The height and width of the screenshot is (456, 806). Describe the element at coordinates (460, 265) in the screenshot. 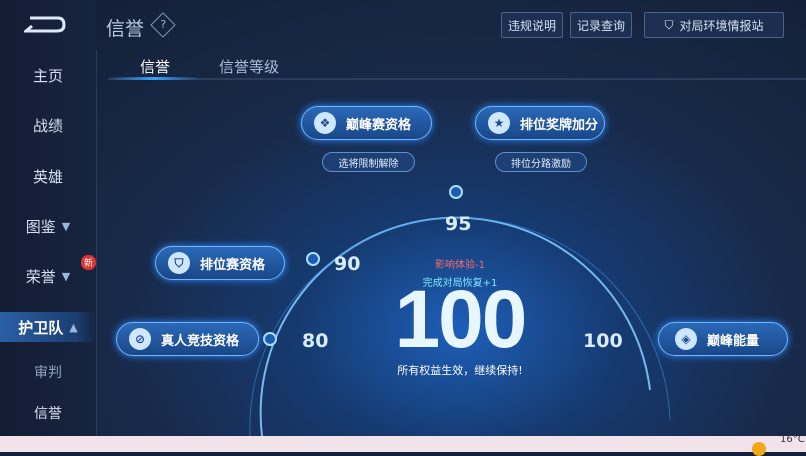

I see `penalty-text: 影响体验-1` at that location.